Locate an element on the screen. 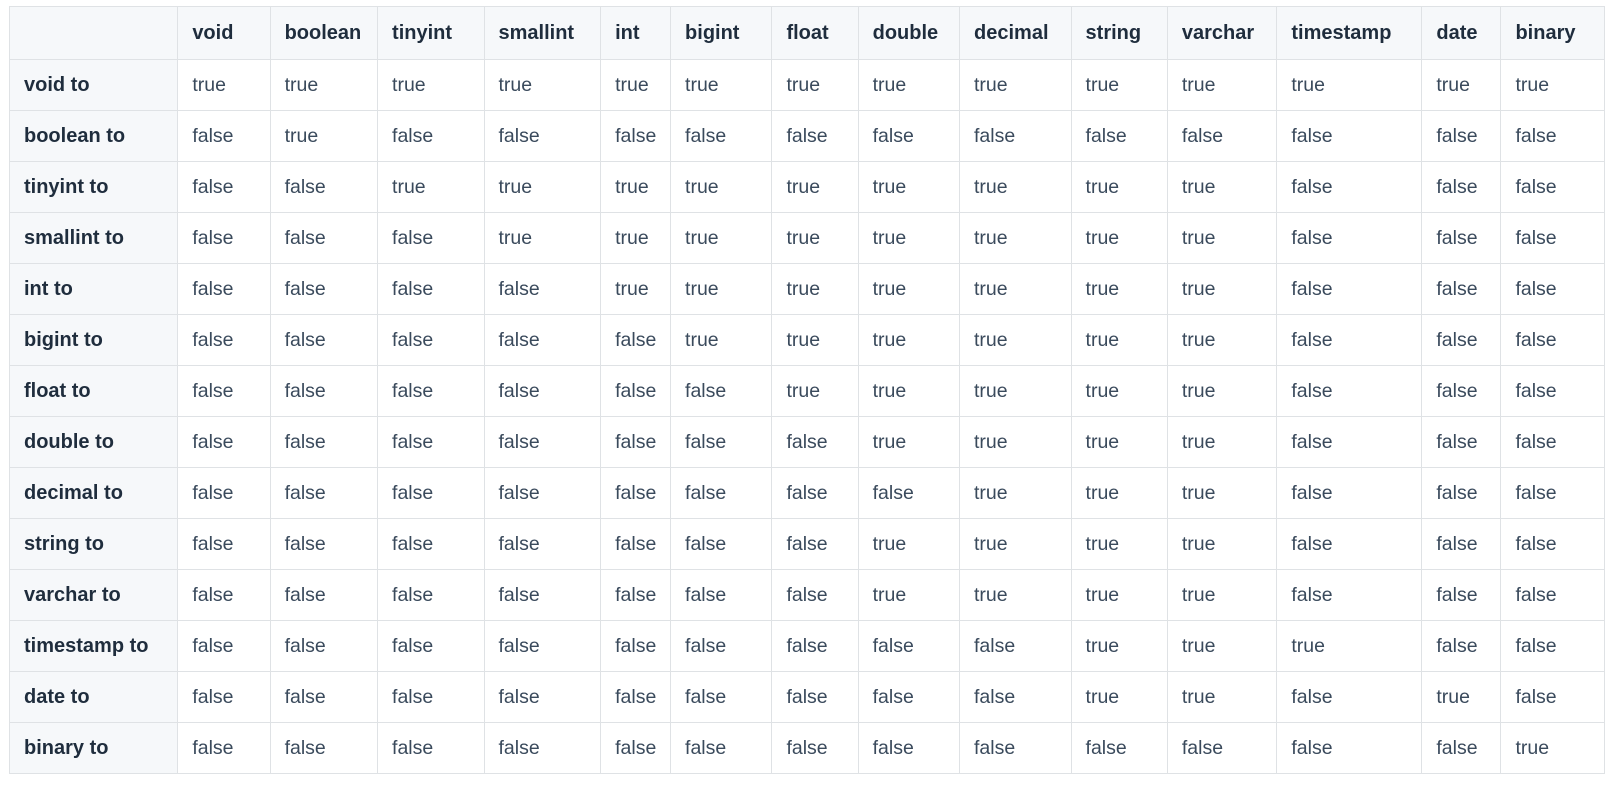 This screenshot has width=1614, height=787. cell-void-to-int: true is located at coordinates (636, 85).